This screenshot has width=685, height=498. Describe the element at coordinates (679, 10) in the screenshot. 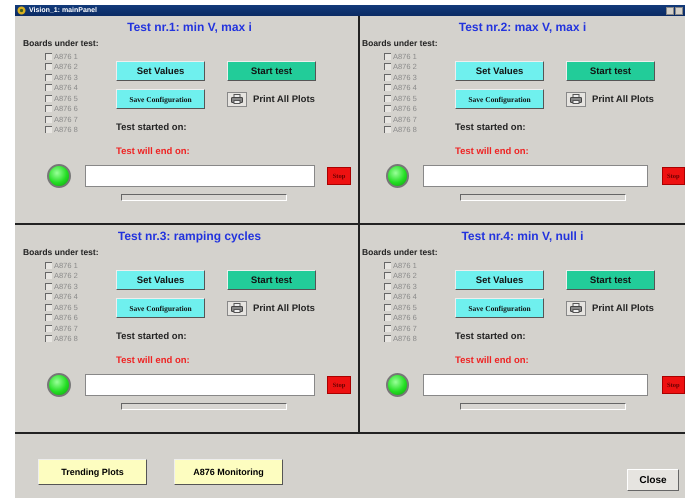

I see `maximize-button` at that location.